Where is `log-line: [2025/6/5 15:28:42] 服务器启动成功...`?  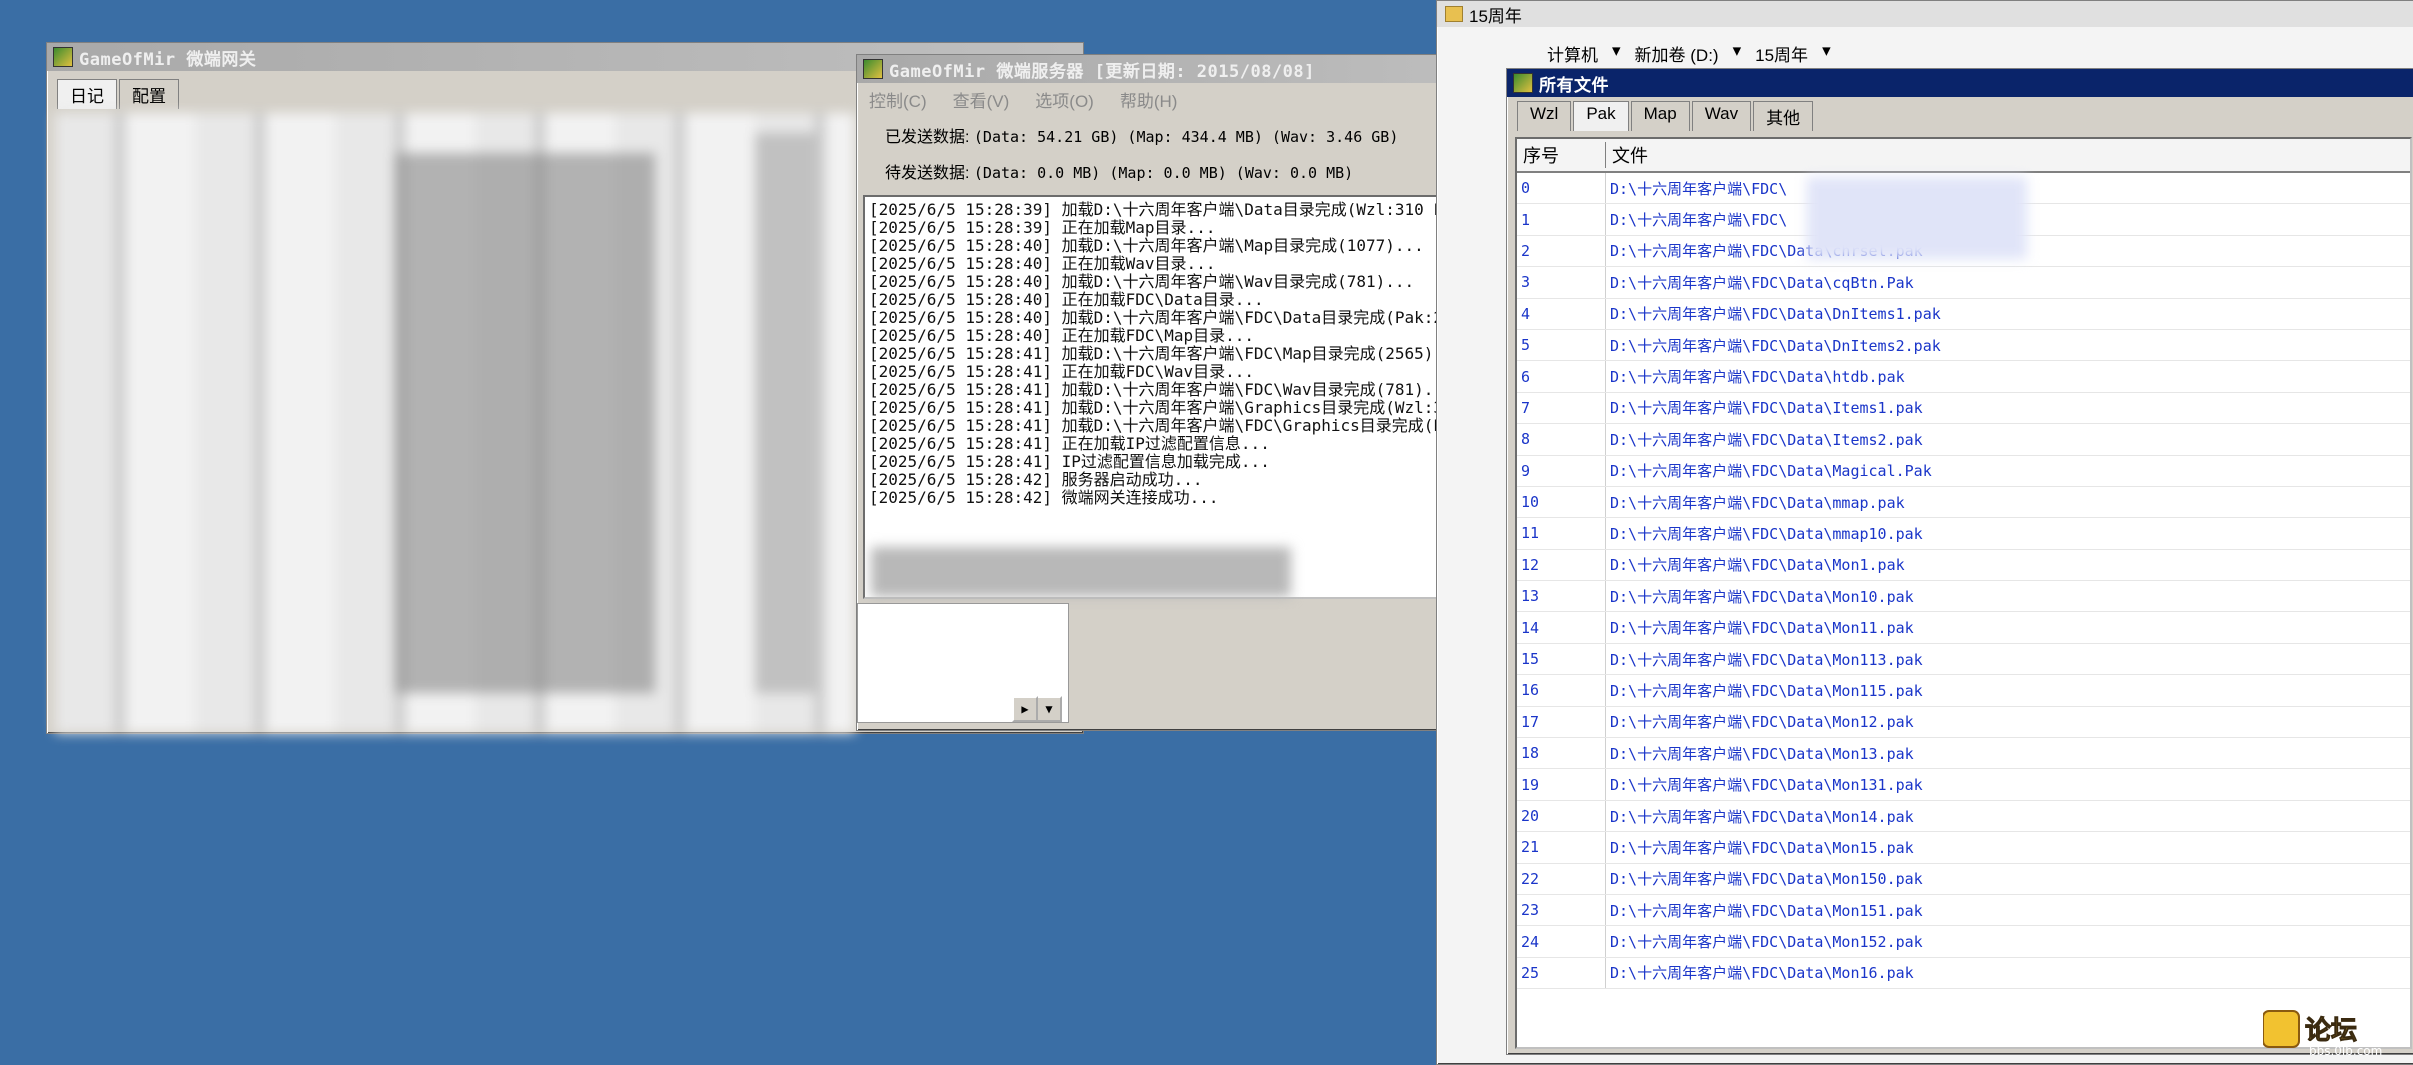 log-line: [2025/6/5 15:28:42] 服务器启动成功... is located at coordinates (1036, 479).